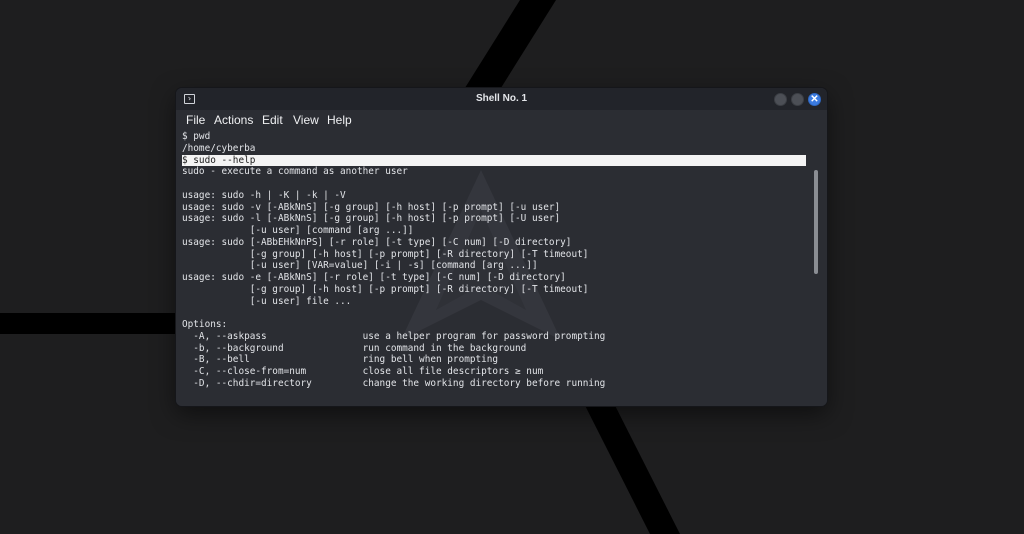 This screenshot has height=534, width=1024. Describe the element at coordinates (195, 120) in the screenshot. I see `menu-file: File` at that location.